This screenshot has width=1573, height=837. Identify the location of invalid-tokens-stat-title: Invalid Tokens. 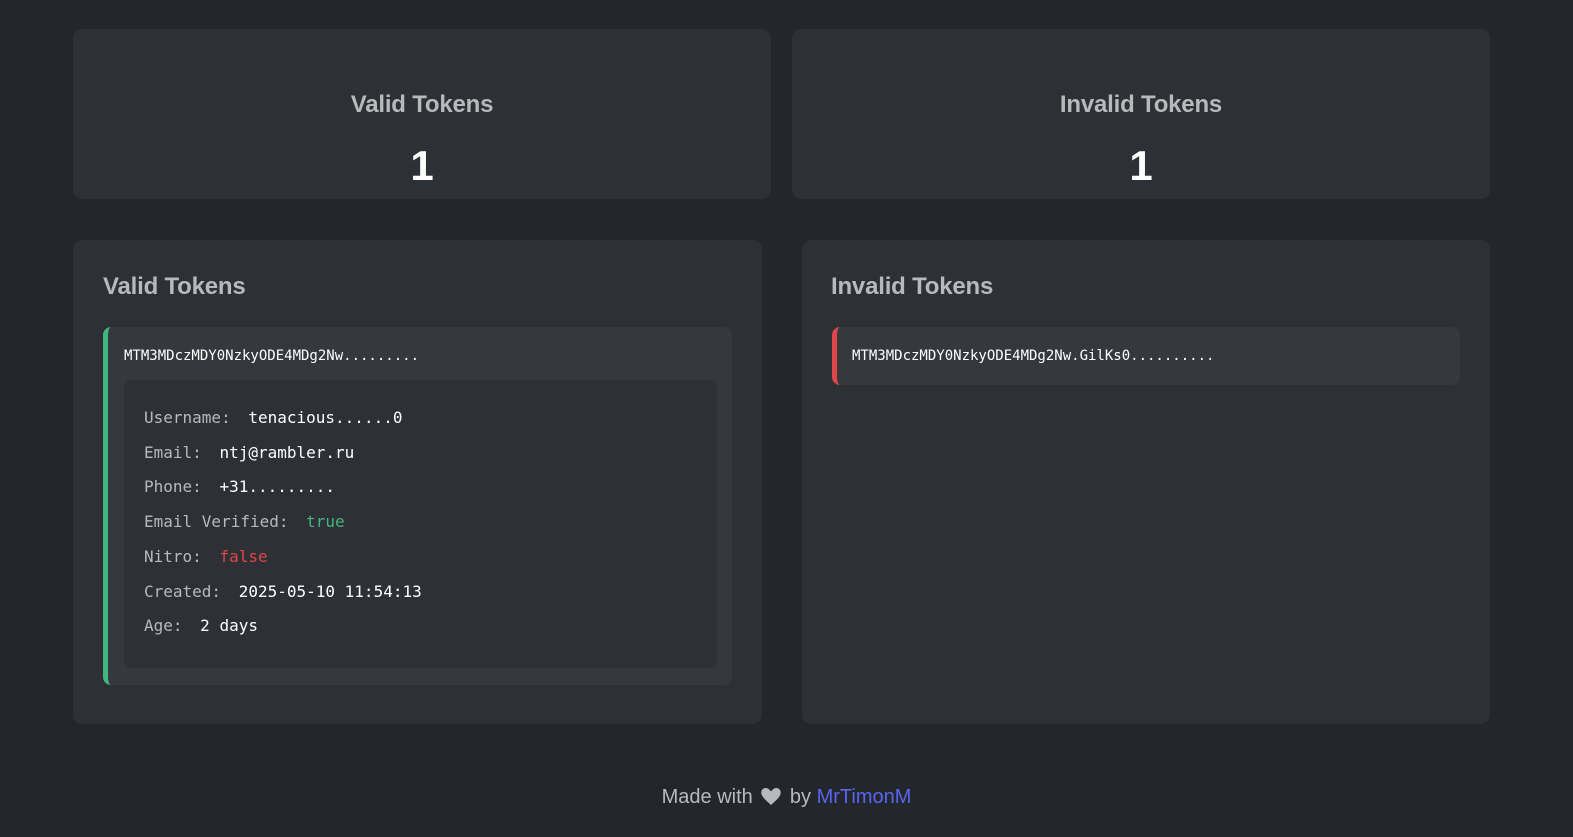
(1141, 104).